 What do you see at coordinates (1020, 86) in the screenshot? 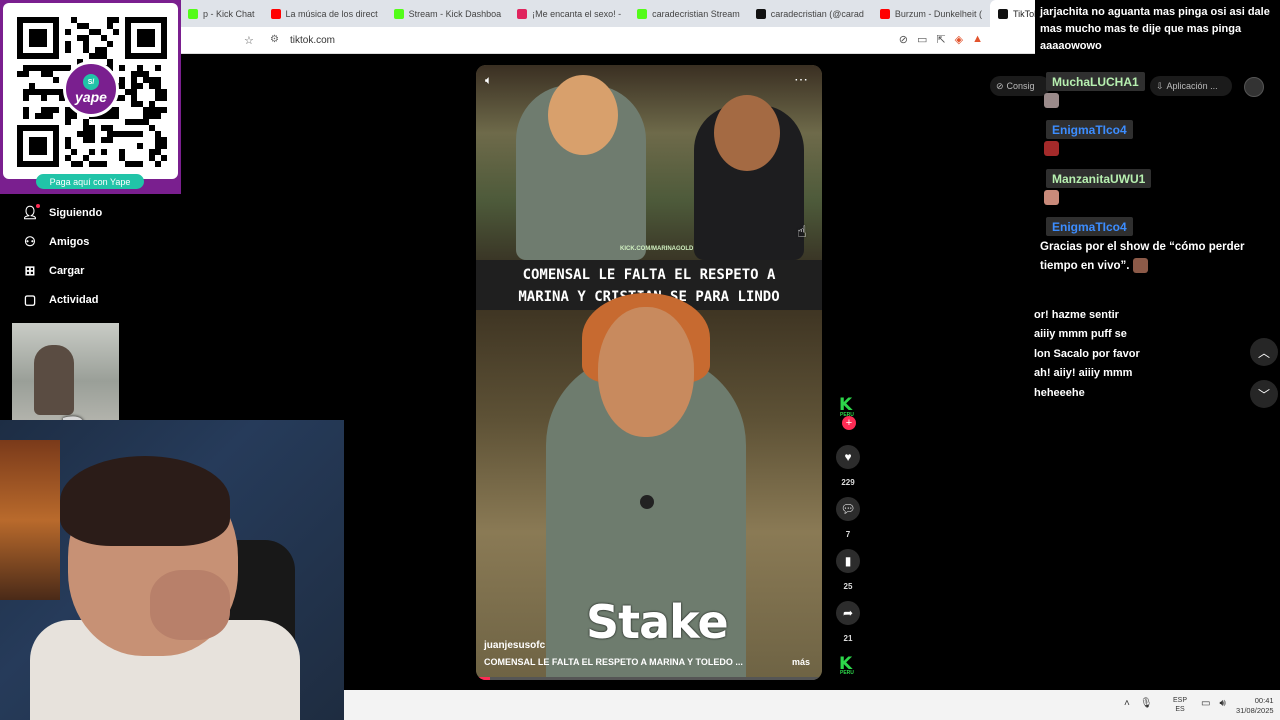
I see `get-coins-button: ⊘ Consig` at bounding box center [1020, 86].